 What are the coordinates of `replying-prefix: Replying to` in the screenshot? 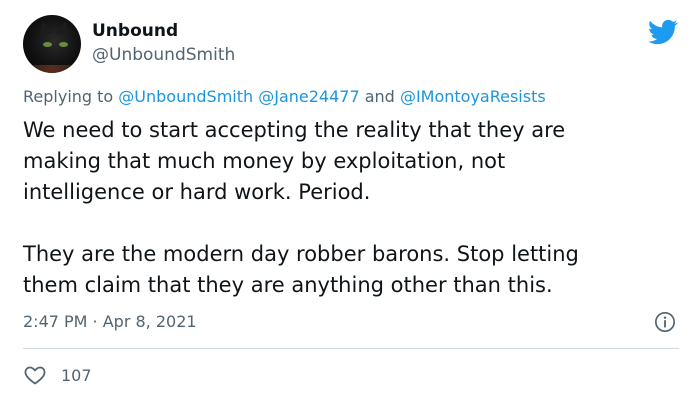 It's located at (68, 96).